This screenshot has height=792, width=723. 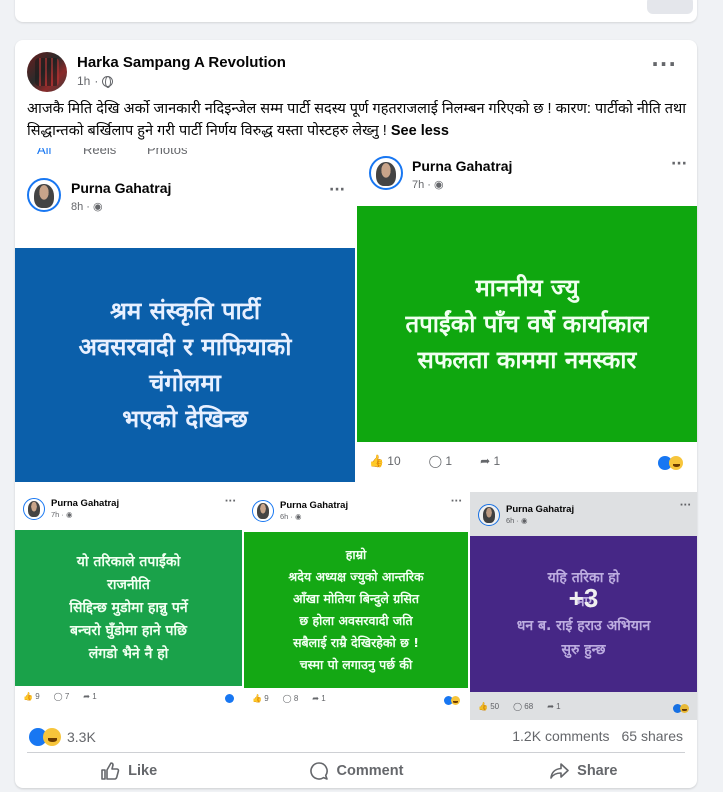 What do you see at coordinates (670, 7) in the screenshot?
I see `previous-post-button` at bounding box center [670, 7].